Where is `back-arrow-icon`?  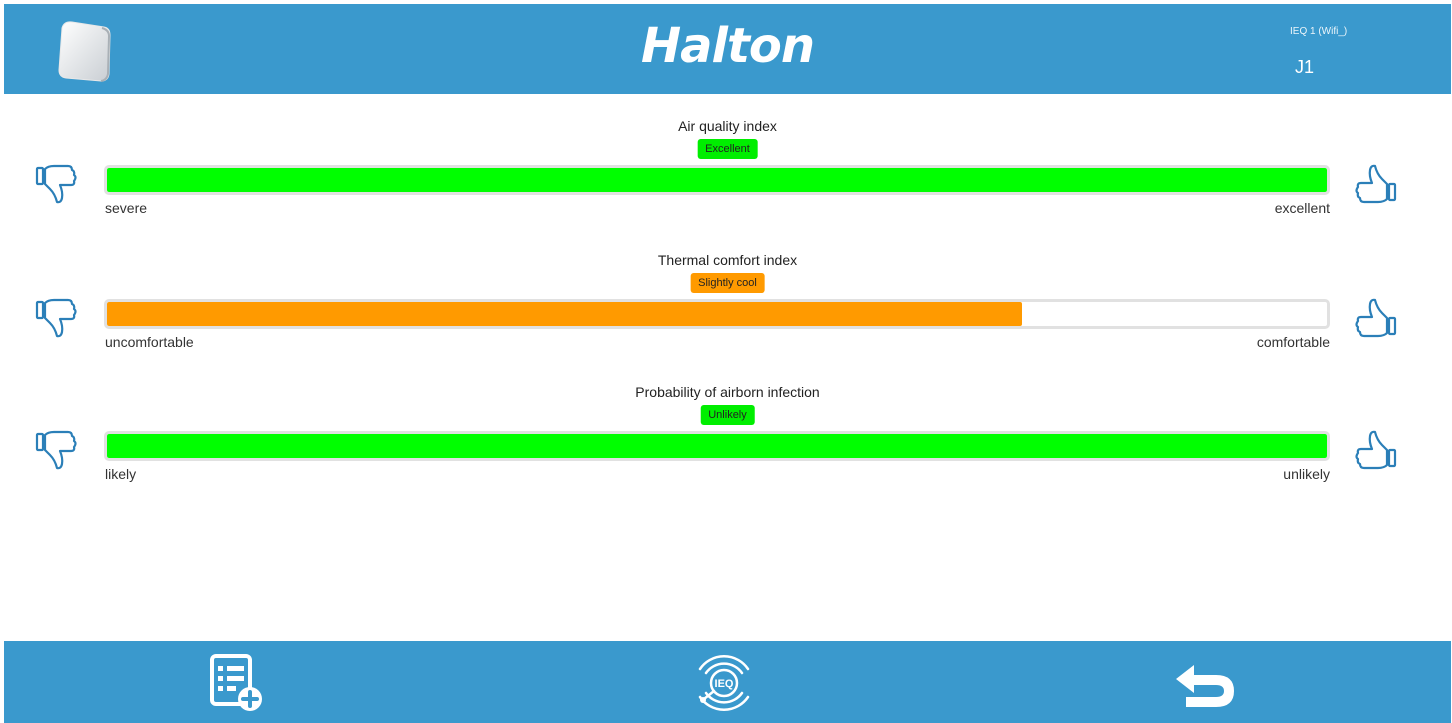 back-arrow-icon is located at coordinates (1204, 683).